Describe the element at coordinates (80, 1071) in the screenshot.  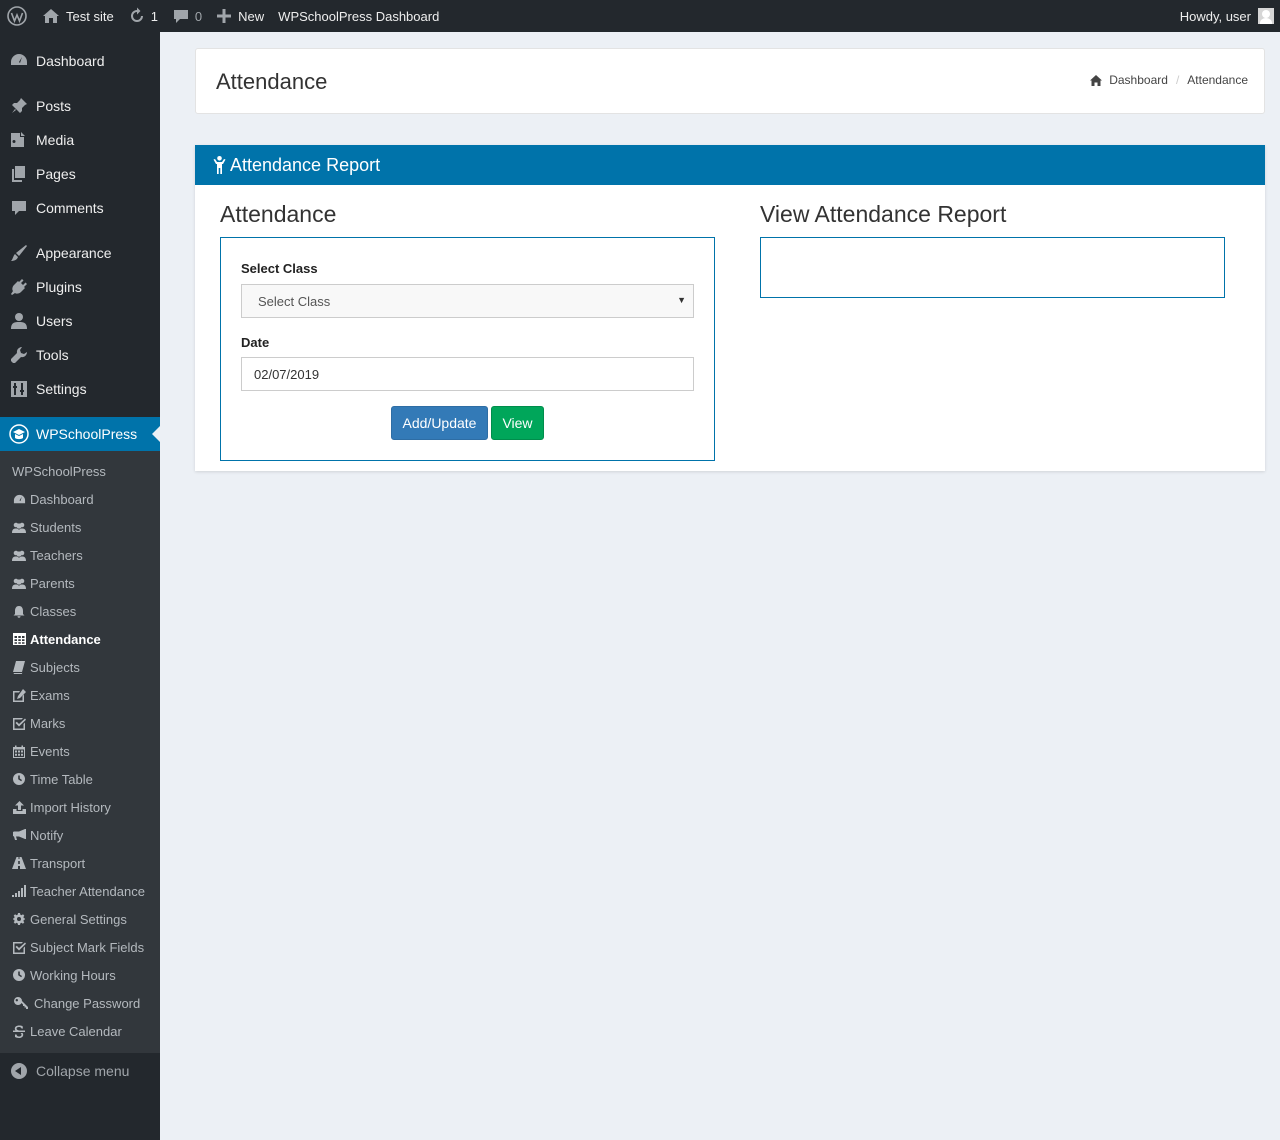
I see `collapse-menu-button: Collapse menu` at that location.